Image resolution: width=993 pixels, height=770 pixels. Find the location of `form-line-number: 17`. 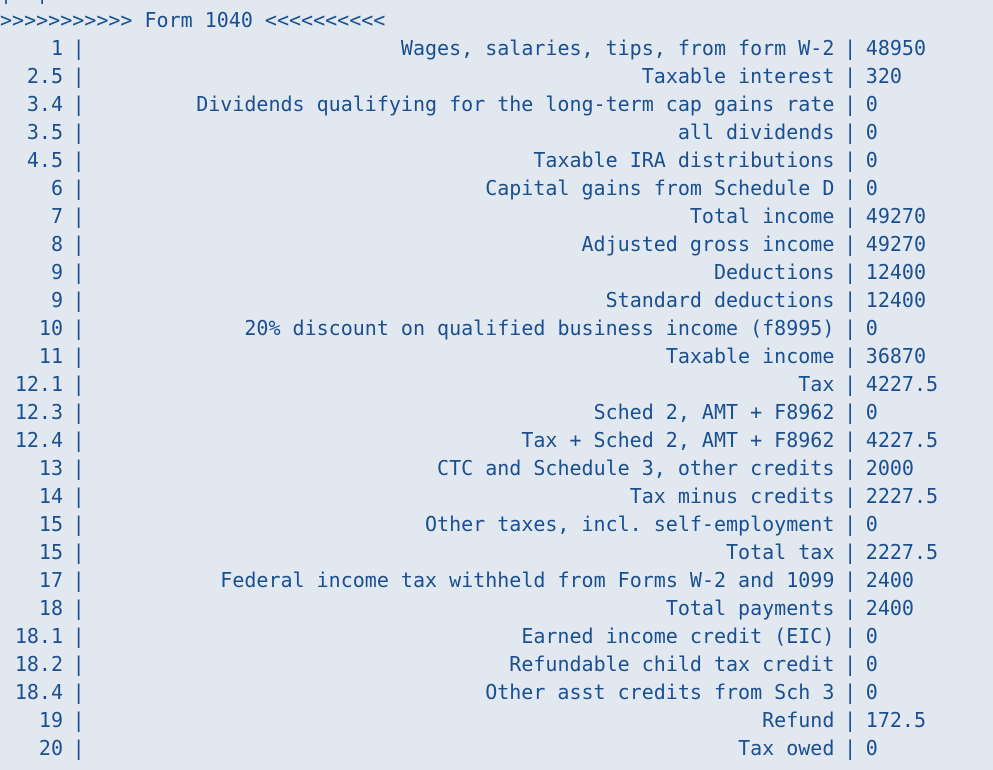

form-line-number: 17 is located at coordinates (50, 580).